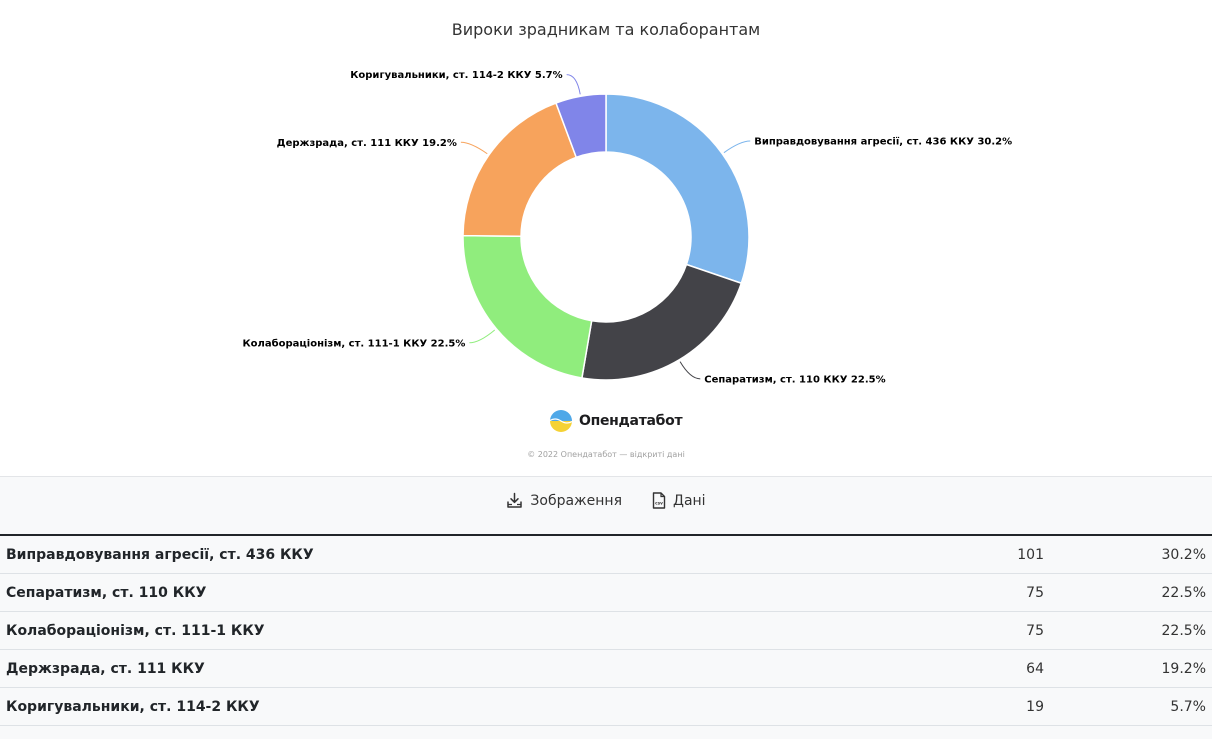  What do you see at coordinates (406, 554) in the screenshot?
I see `row-name: Виправдовування агресії, ст. 436 ККУ` at bounding box center [406, 554].